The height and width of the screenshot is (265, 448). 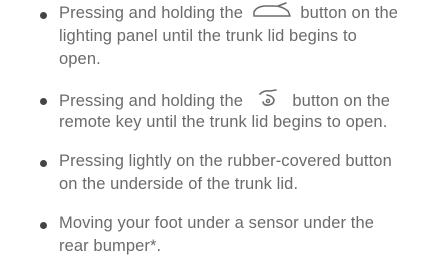 What do you see at coordinates (110, 246) in the screenshot?
I see `list-item-line: rear bumper*.` at bounding box center [110, 246].